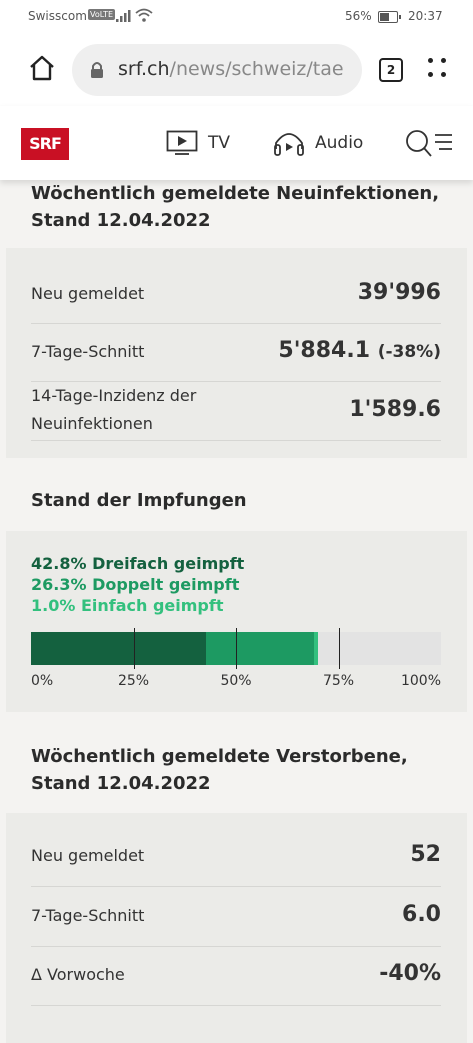 Image resolution: width=473 pixels, height=1043 pixels. I want to click on vaccinations-title: Stand der Impfungen, so click(139, 500).